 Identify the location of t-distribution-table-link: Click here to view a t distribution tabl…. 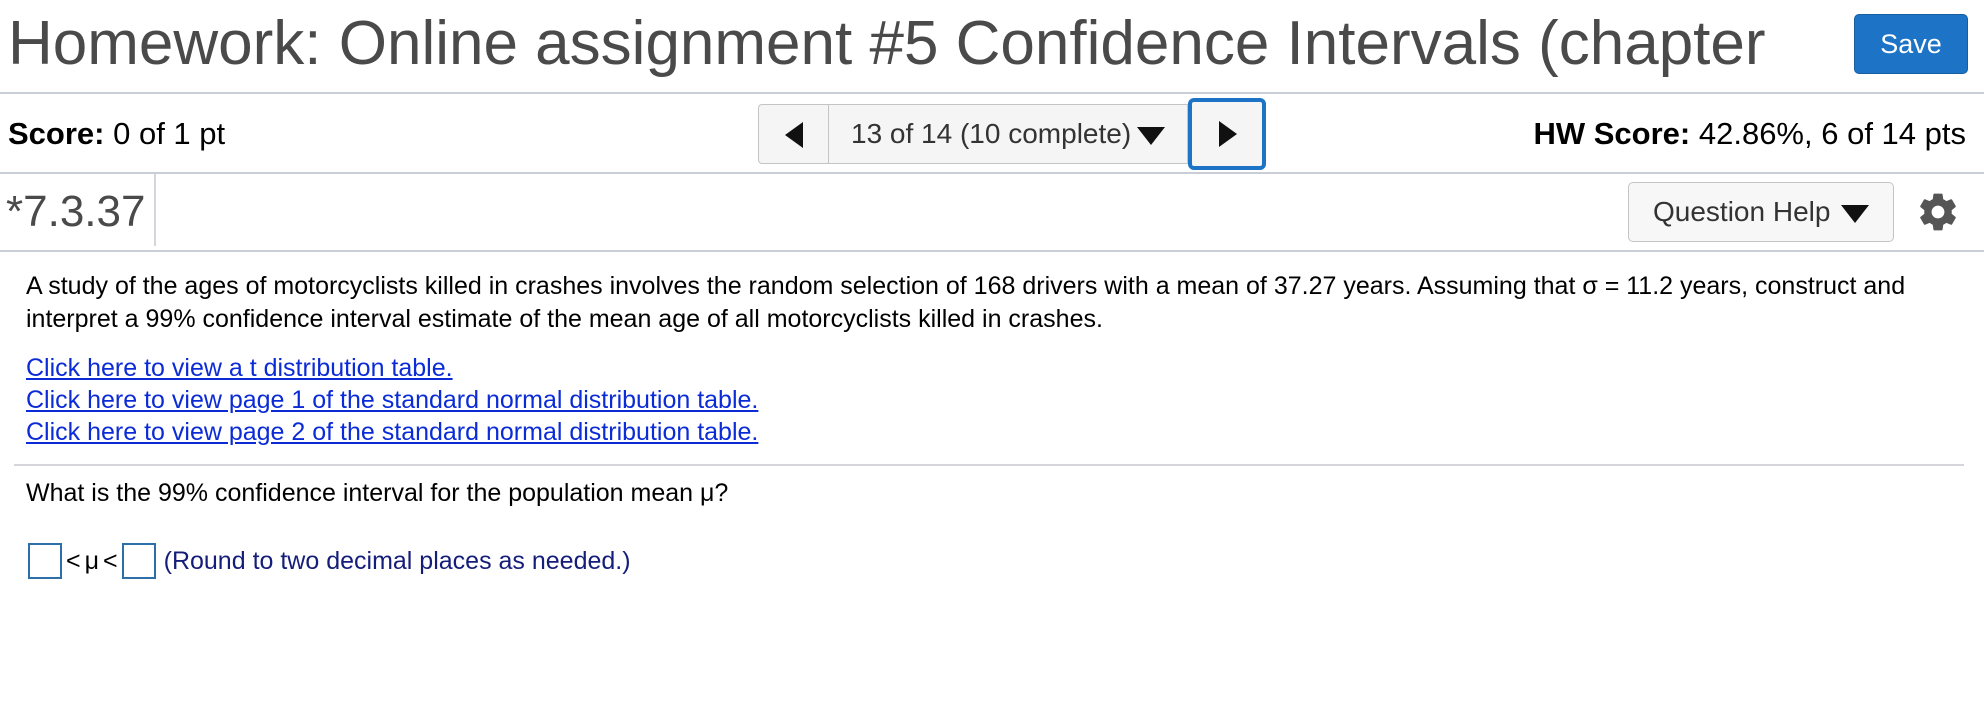
(392, 368).